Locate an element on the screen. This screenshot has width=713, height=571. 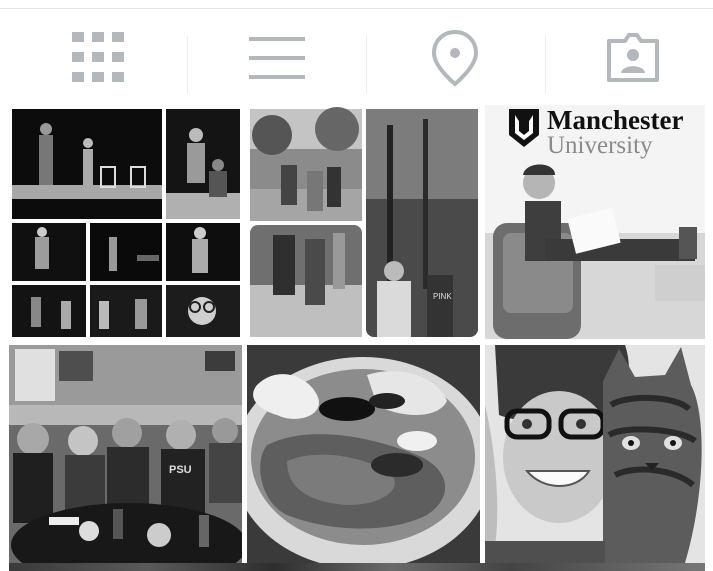
tab-grid-view is located at coordinates (98, 58).